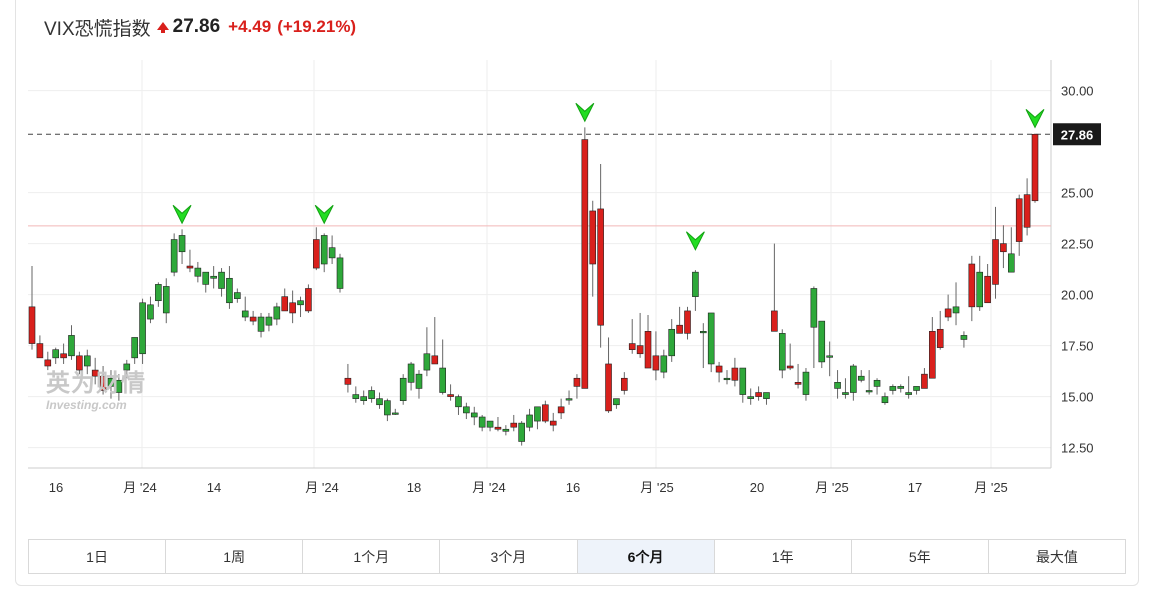 The image size is (1158, 606). What do you see at coordinates (98, 556) in the screenshot?
I see `range-button-1: 1日` at bounding box center [98, 556].